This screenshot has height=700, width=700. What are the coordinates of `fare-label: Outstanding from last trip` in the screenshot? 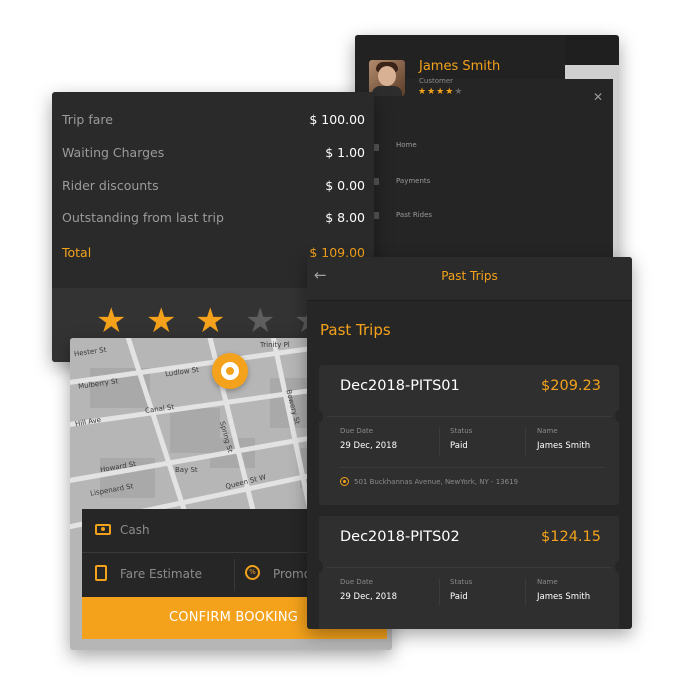 It's located at (143, 217).